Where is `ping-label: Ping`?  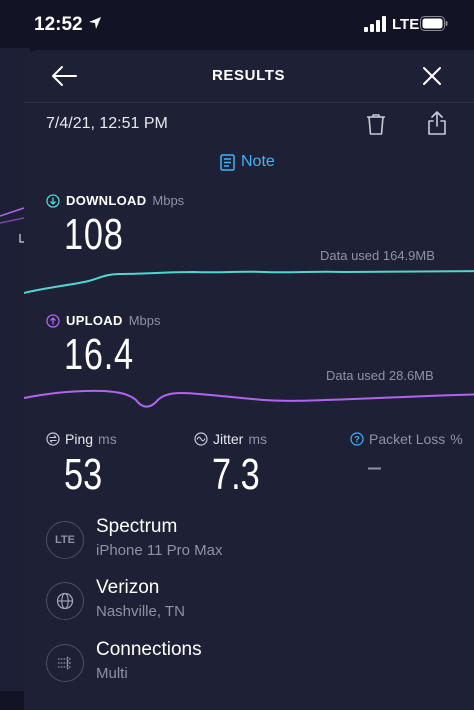
ping-label: Ping is located at coordinates (79, 439).